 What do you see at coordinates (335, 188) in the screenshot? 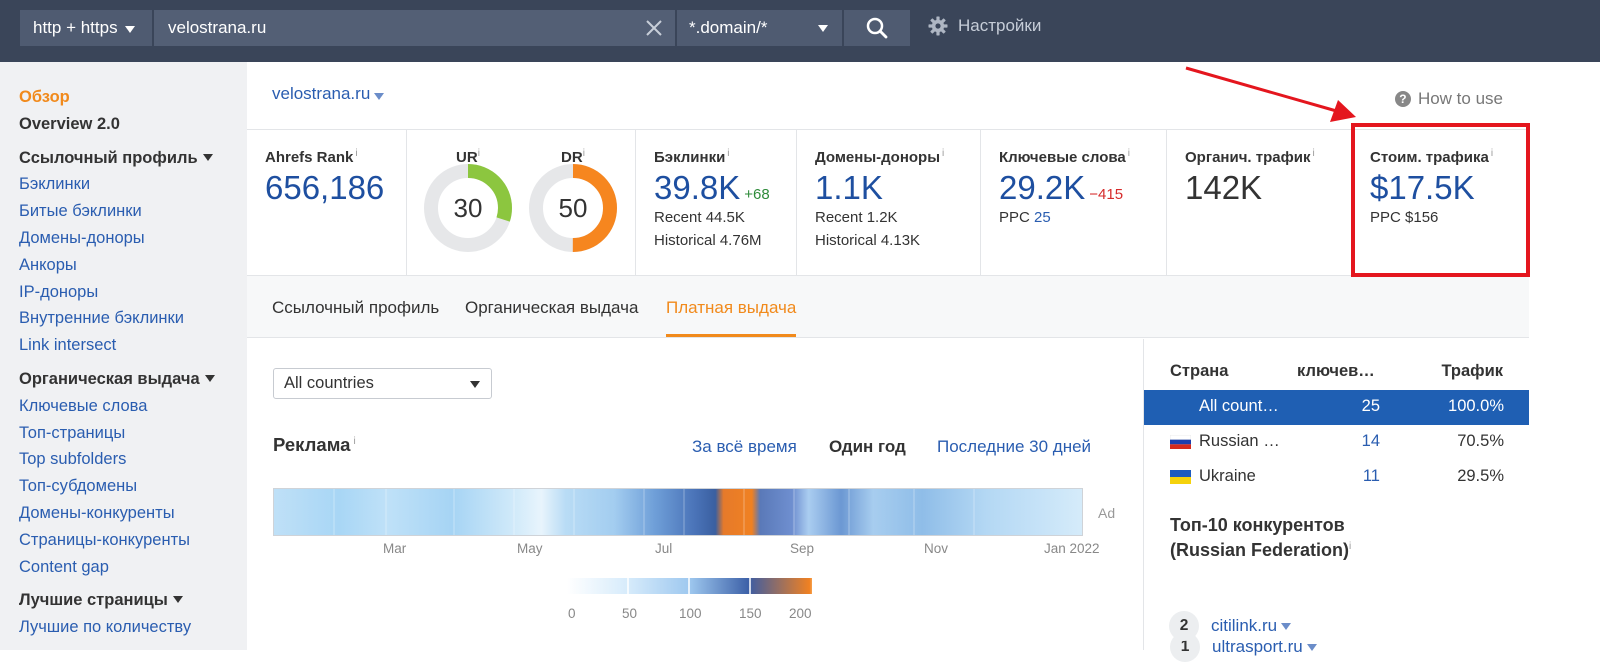
I see `metric-value: 656,186` at bounding box center [335, 188].